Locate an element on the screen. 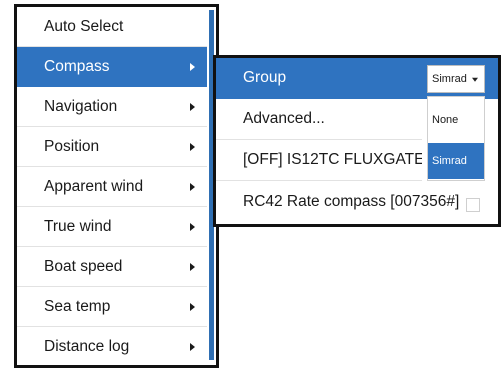  option-label: None is located at coordinates (445, 120).